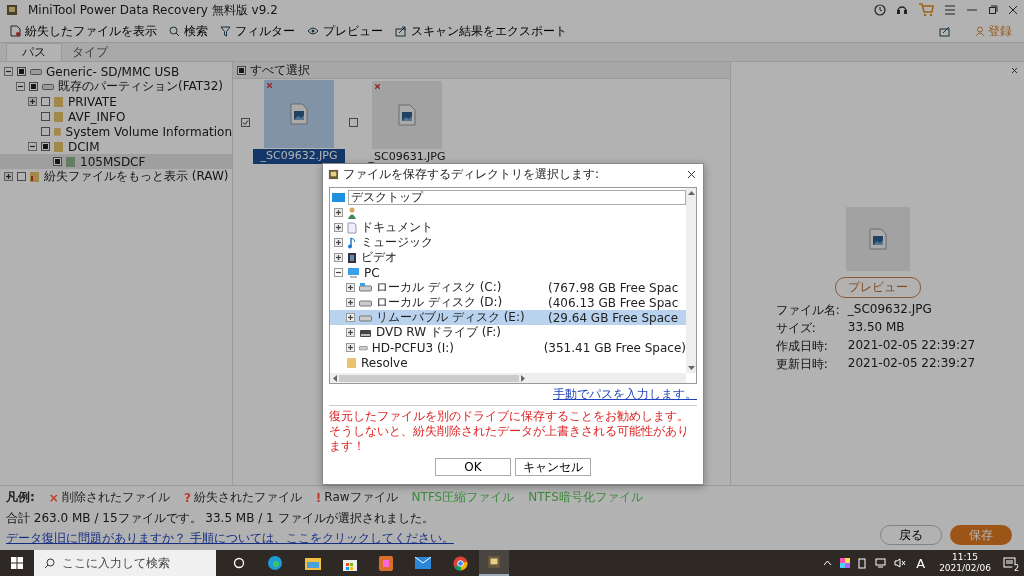 This screenshot has height=576, width=1024. What do you see at coordinates (553, 467) in the screenshot?
I see `cancel-button: キャンセル` at bounding box center [553, 467].